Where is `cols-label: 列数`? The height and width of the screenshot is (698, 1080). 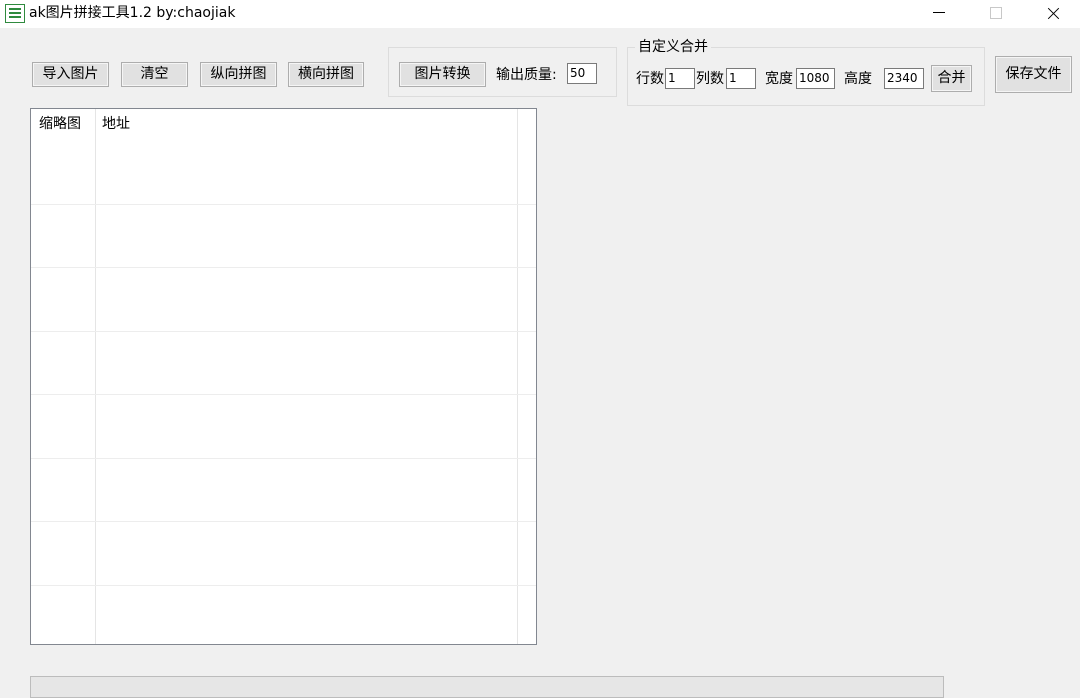
cols-label: 列数 is located at coordinates (710, 79).